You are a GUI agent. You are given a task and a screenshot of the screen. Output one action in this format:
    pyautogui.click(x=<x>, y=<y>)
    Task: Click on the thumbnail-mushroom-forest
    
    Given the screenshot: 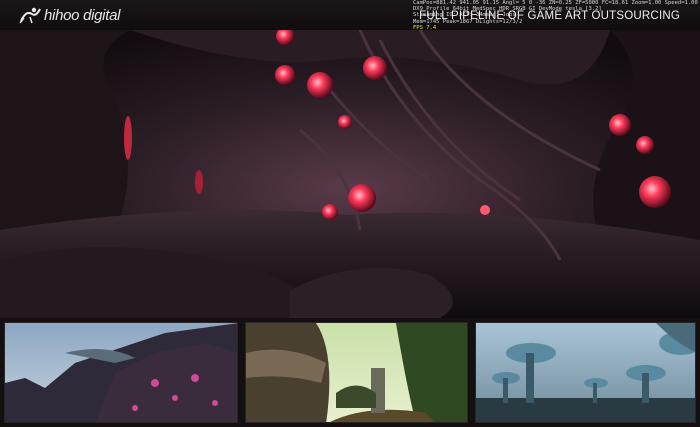 What is the action you would take?
    pyautogui.click(x=585, y=372)
    